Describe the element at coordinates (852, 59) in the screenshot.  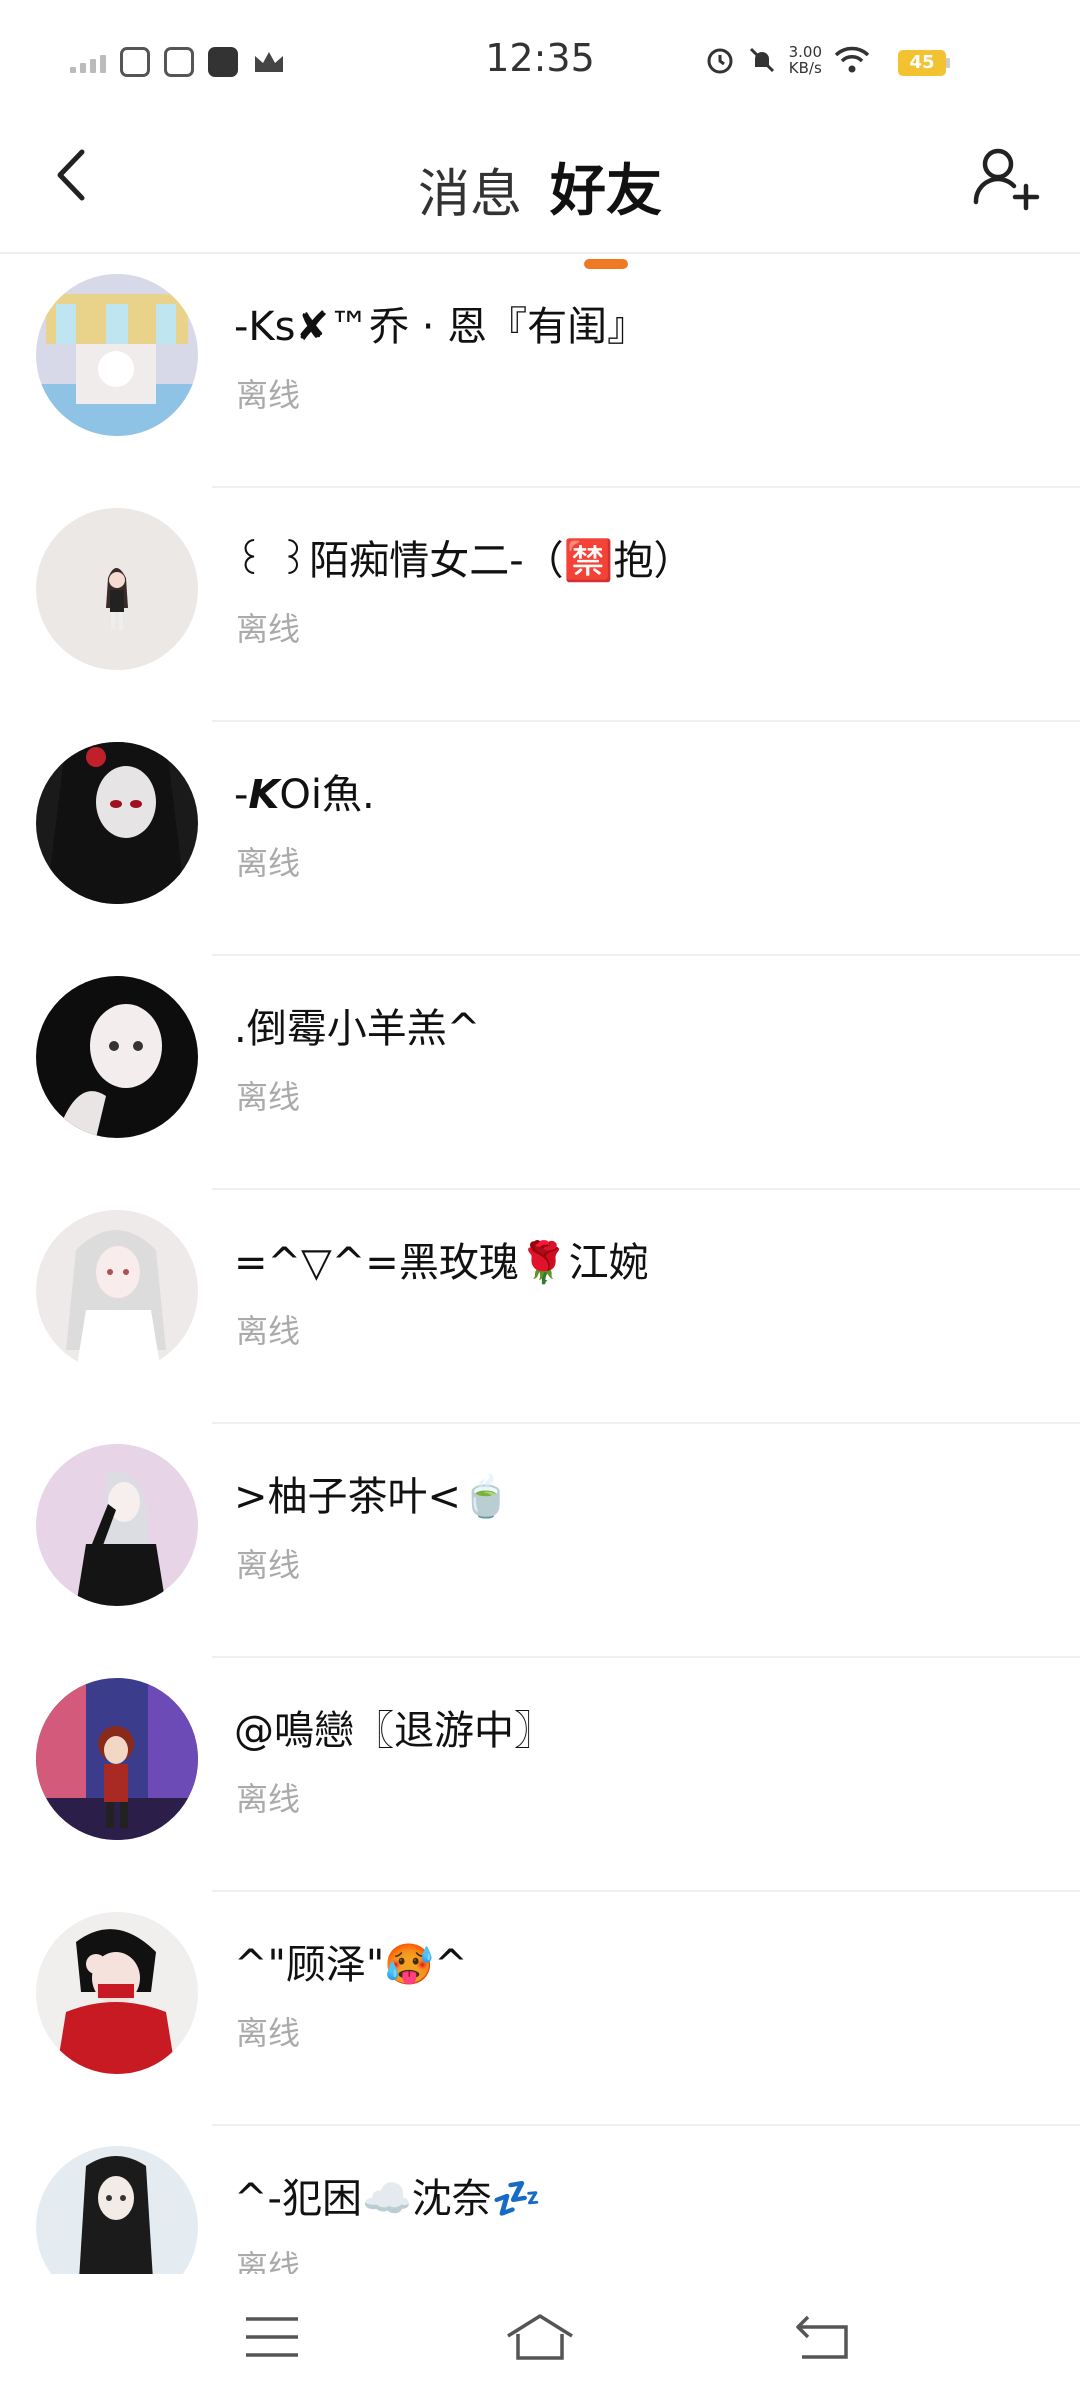
I see `wifi-icon` at that location.